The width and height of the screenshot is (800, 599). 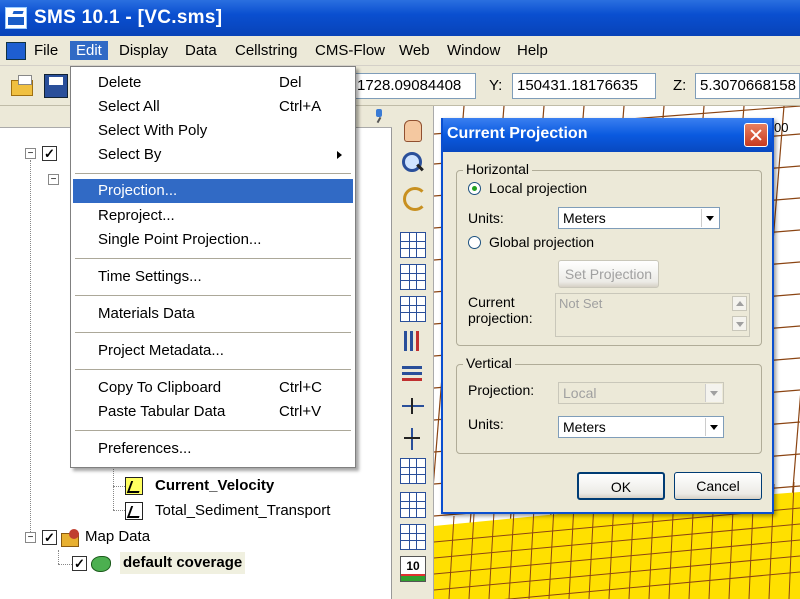 I want to click on set-projection-button: Set Projection, so click(x=608, y=274).